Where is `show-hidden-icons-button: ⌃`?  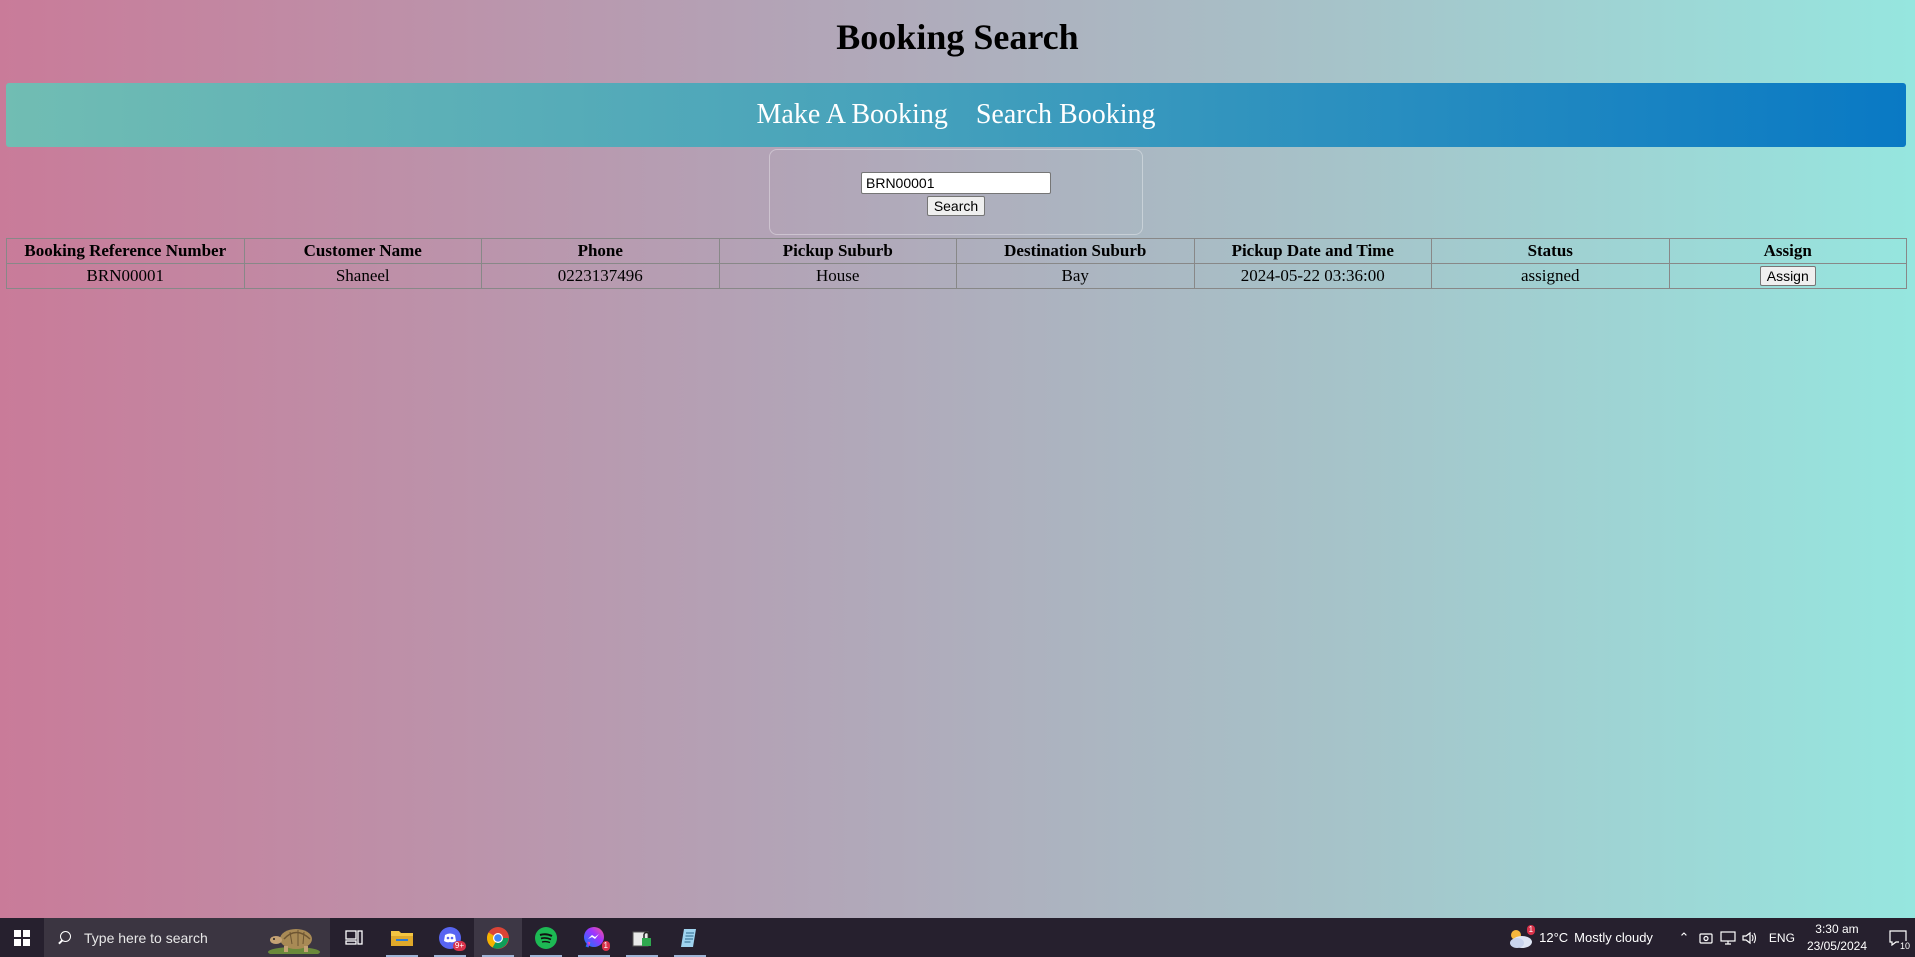 show-hidden-icons-button: ⌃ is located at coordinates (1684, 938).